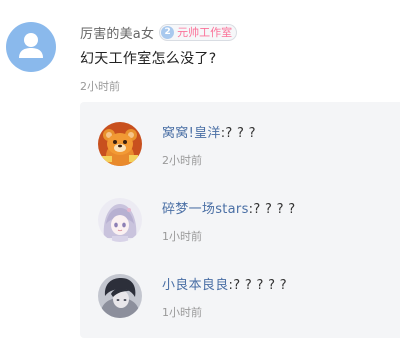 The width and height of the screenshot is (400, 344). I want to click on post-author-line: 厉害的美a女 2 元帅工作室, so click(159, 32).